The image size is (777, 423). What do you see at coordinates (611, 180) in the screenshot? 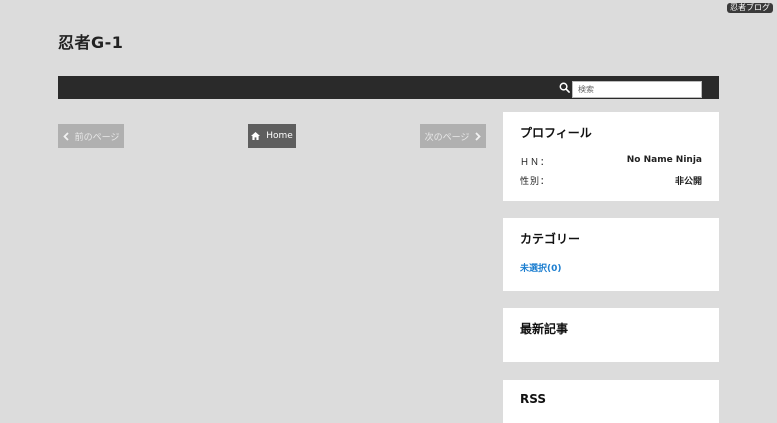
I see `profile-row-gender: 性別： 非公開` at bounding box center [611, 180].